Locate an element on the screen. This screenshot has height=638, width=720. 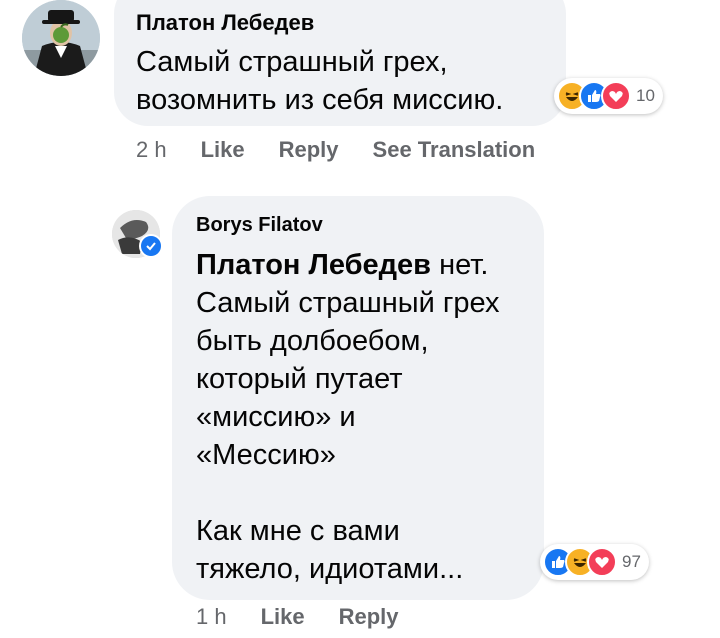
avatar-image is located at coordinates (61, 38).